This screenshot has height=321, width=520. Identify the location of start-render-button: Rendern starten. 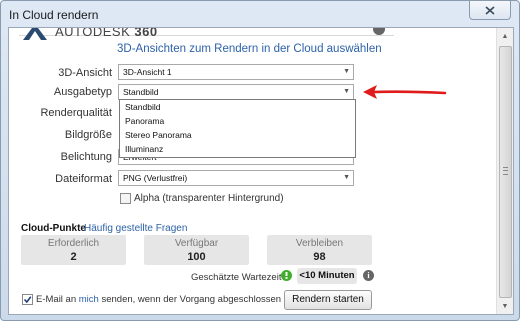
(328, 300).